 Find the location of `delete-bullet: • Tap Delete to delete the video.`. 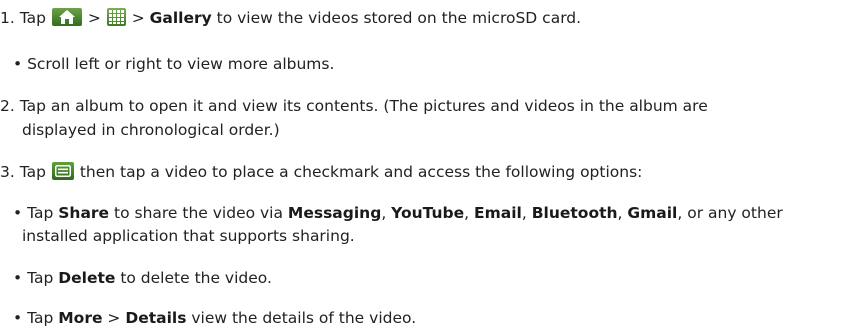

delete-bullet: • Tap Delete to delete the video. is located at coordinates (142, 278).